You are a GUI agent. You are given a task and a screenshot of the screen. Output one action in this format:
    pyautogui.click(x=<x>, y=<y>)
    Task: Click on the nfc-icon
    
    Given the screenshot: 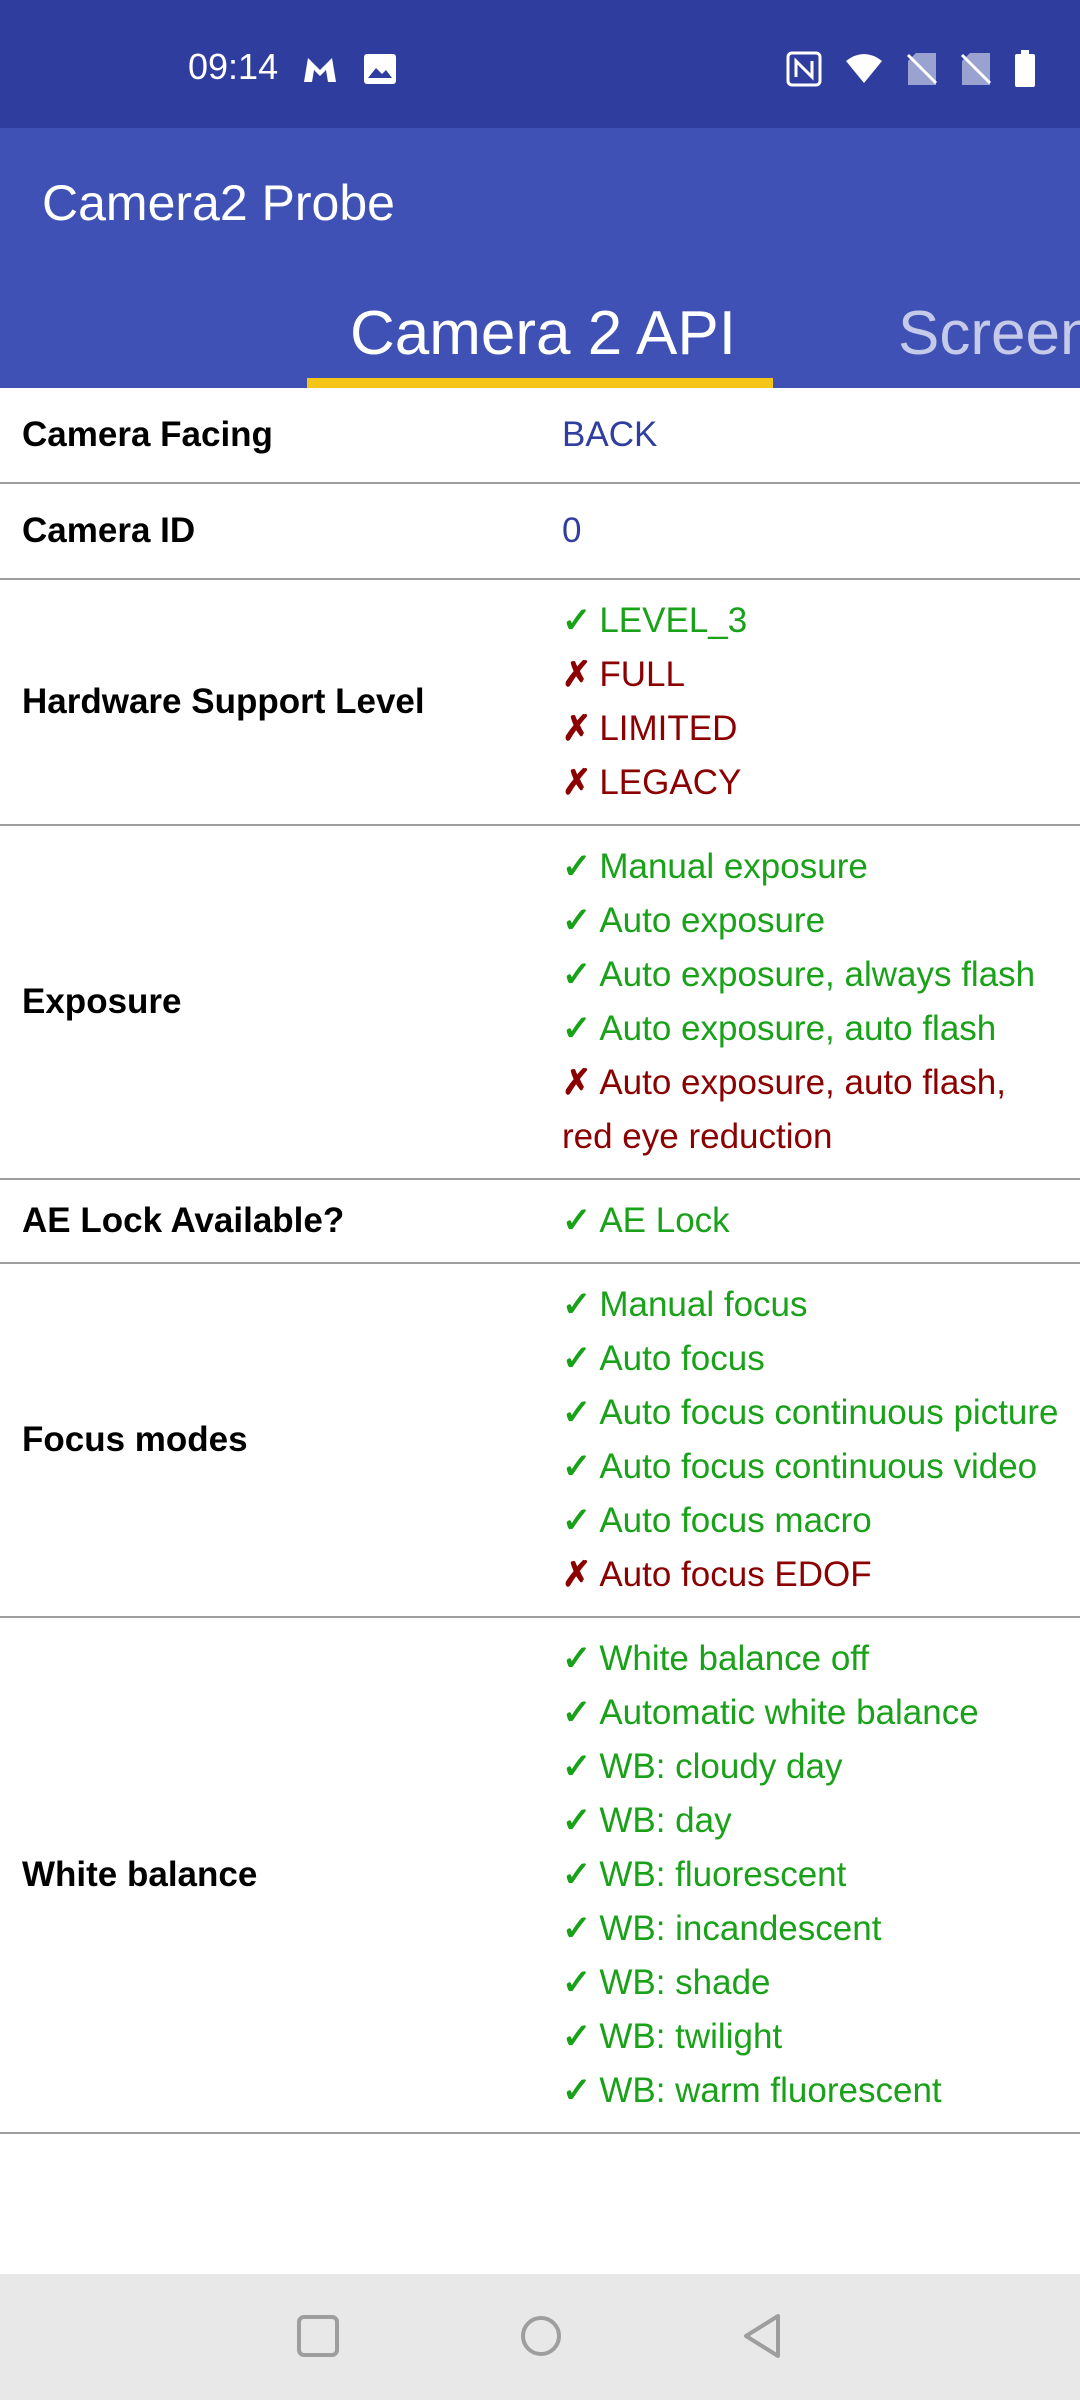 What is the action you would take?
    pyautogui.click(x=804, y=71)
    